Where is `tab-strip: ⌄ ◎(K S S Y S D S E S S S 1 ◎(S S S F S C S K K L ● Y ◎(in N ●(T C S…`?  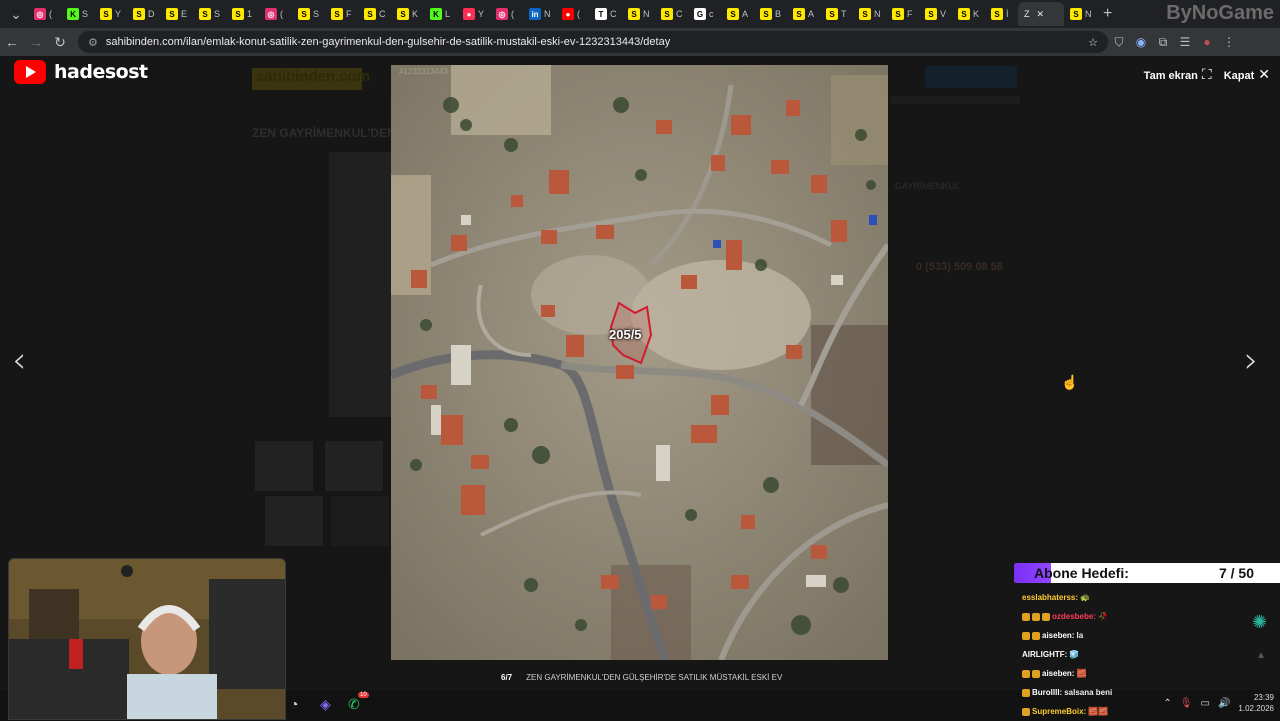
tab-strip: ⌄ ◎(K S S Y S D S E S S S 1 ◎(S S S F S C S K K L ● Y ◎(in N ●(T C S… is located at coordinates (640, 14).